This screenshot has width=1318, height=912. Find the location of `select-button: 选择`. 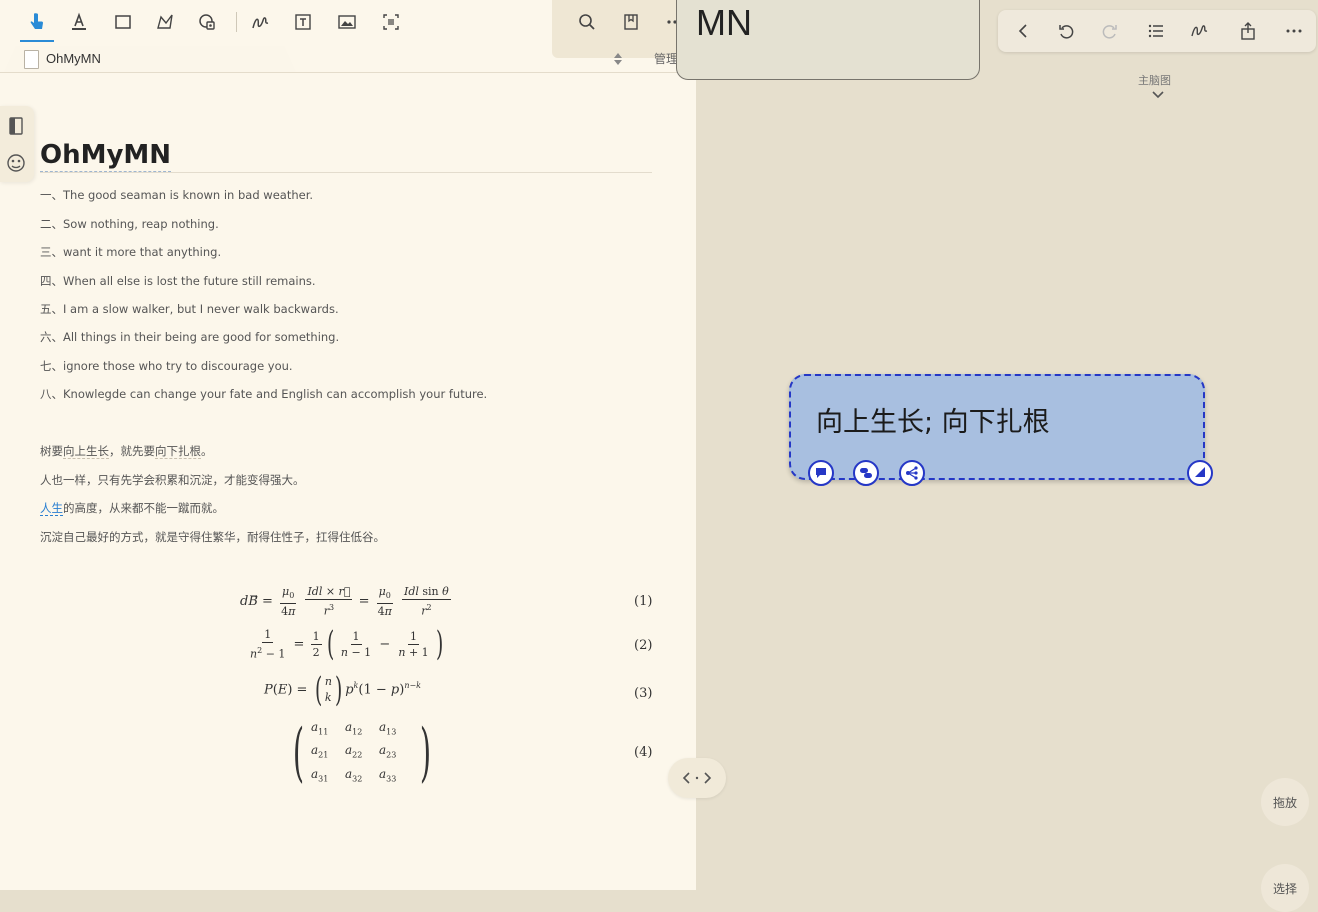

select-button: 选择 is located at coordinates (1285, 888).